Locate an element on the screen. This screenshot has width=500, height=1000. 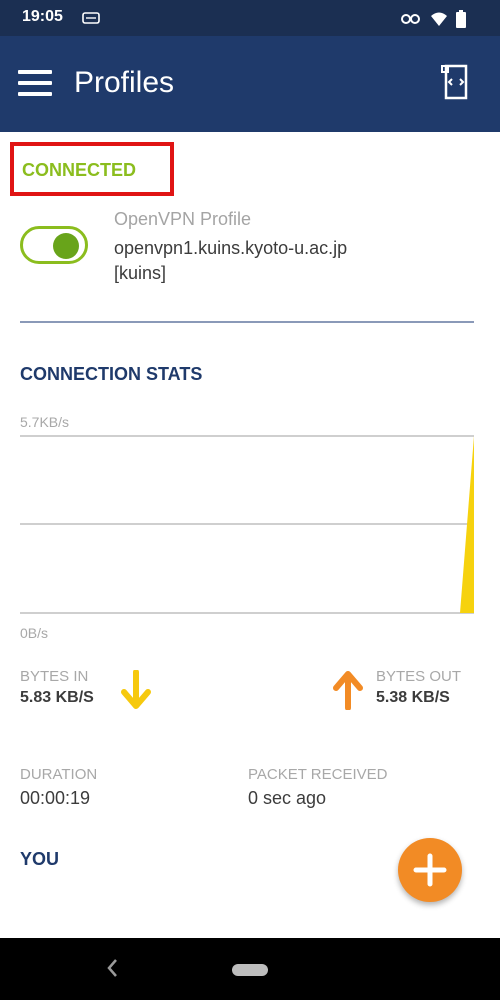
app-bar: Profiles is located at coordinates (250, 84).